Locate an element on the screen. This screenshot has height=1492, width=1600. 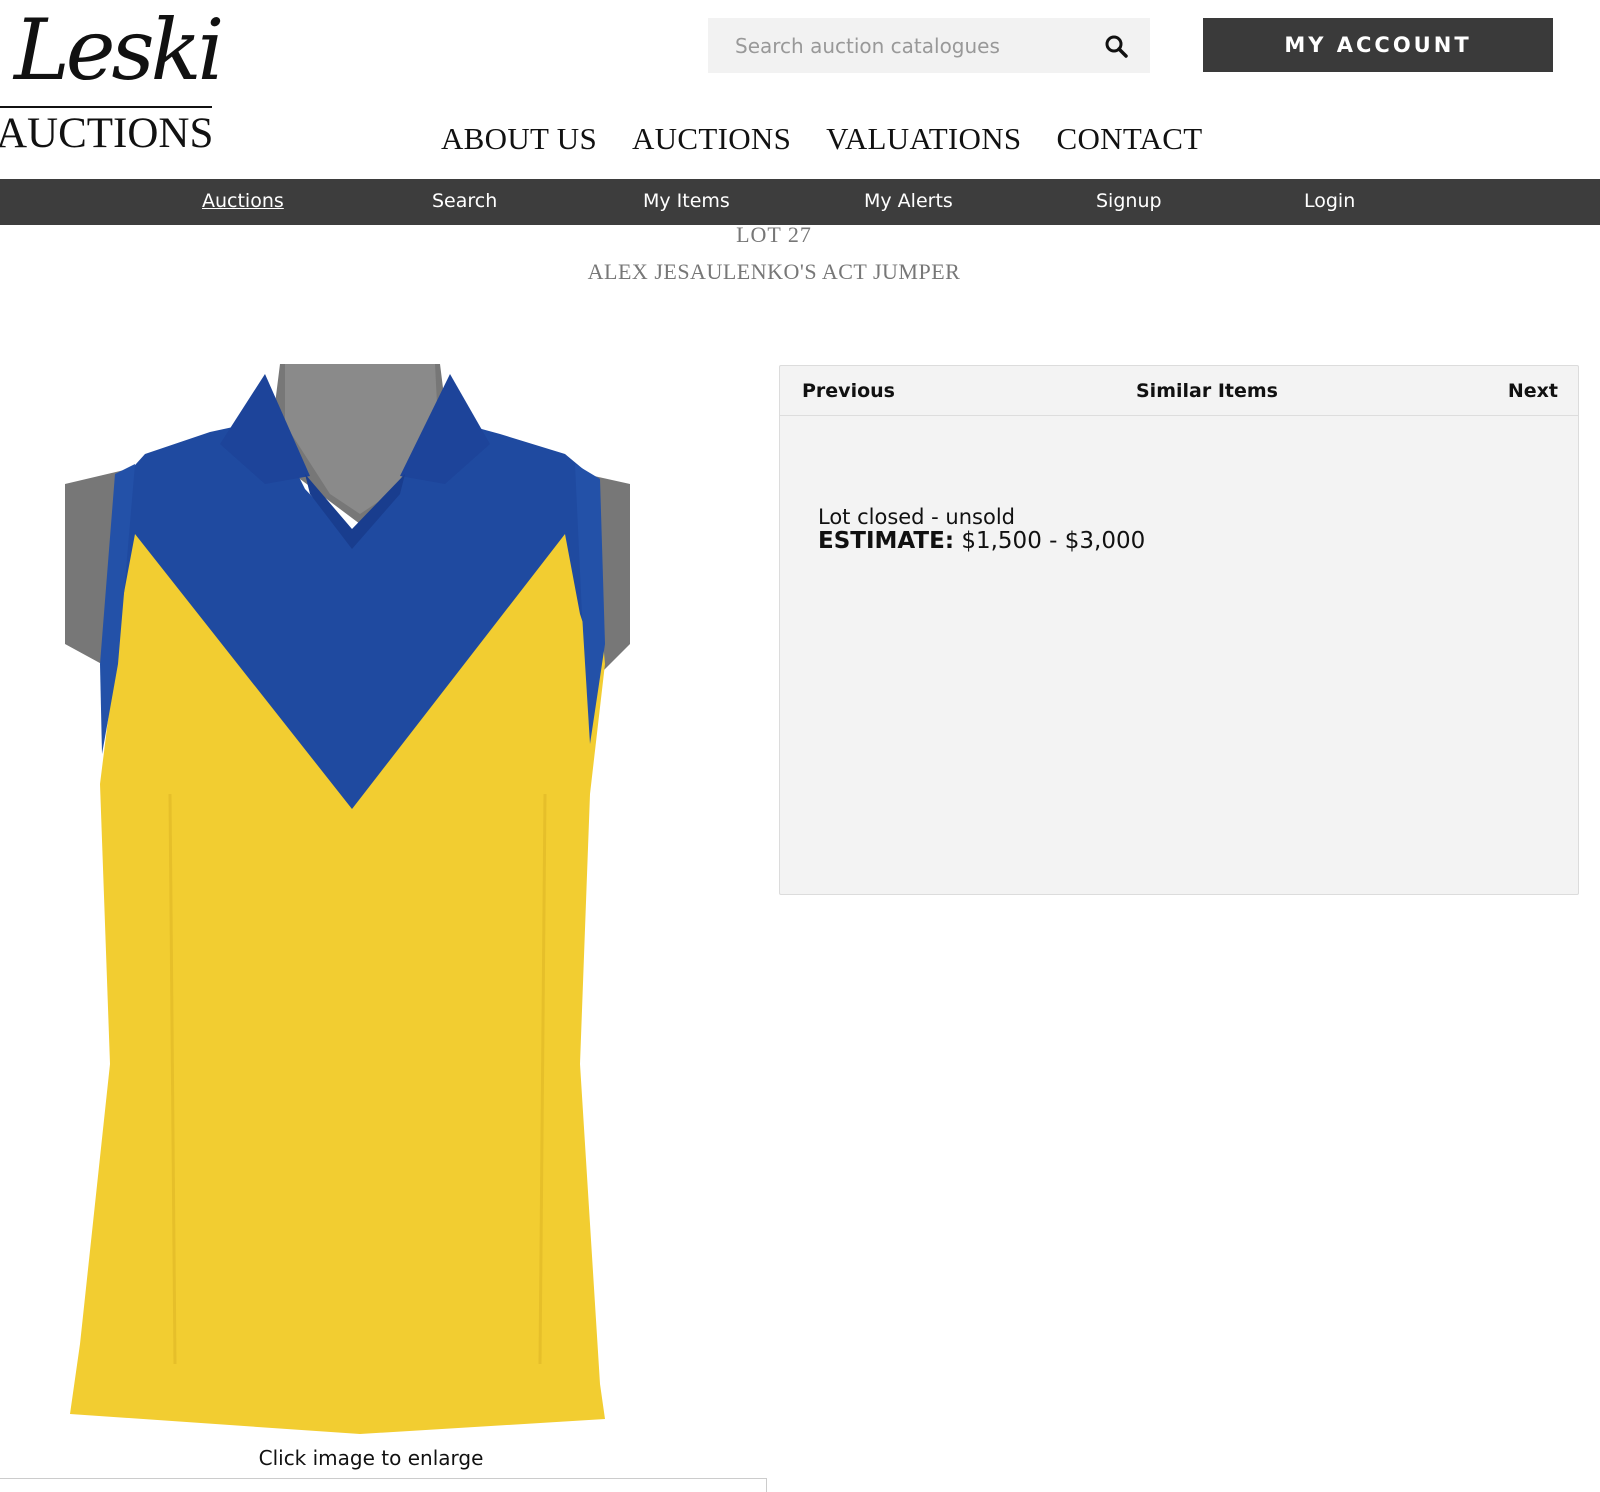
estimate-value: $1,500 - $3,000 is located at coordinates (1053, 541).